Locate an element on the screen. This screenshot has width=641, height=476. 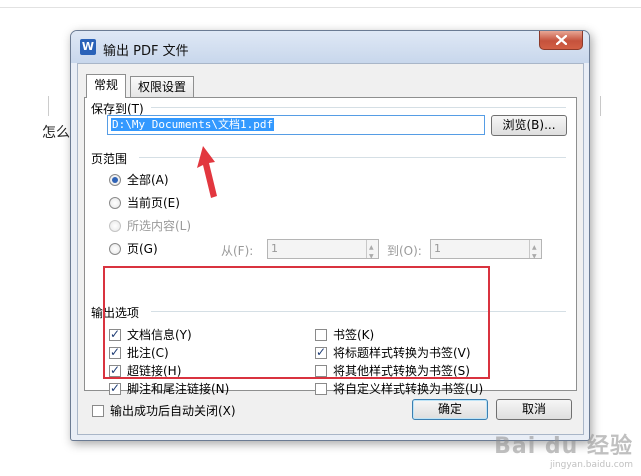
dialog-titlebar: W 输出 PDF 文件 is located at coordinates (330, 47).